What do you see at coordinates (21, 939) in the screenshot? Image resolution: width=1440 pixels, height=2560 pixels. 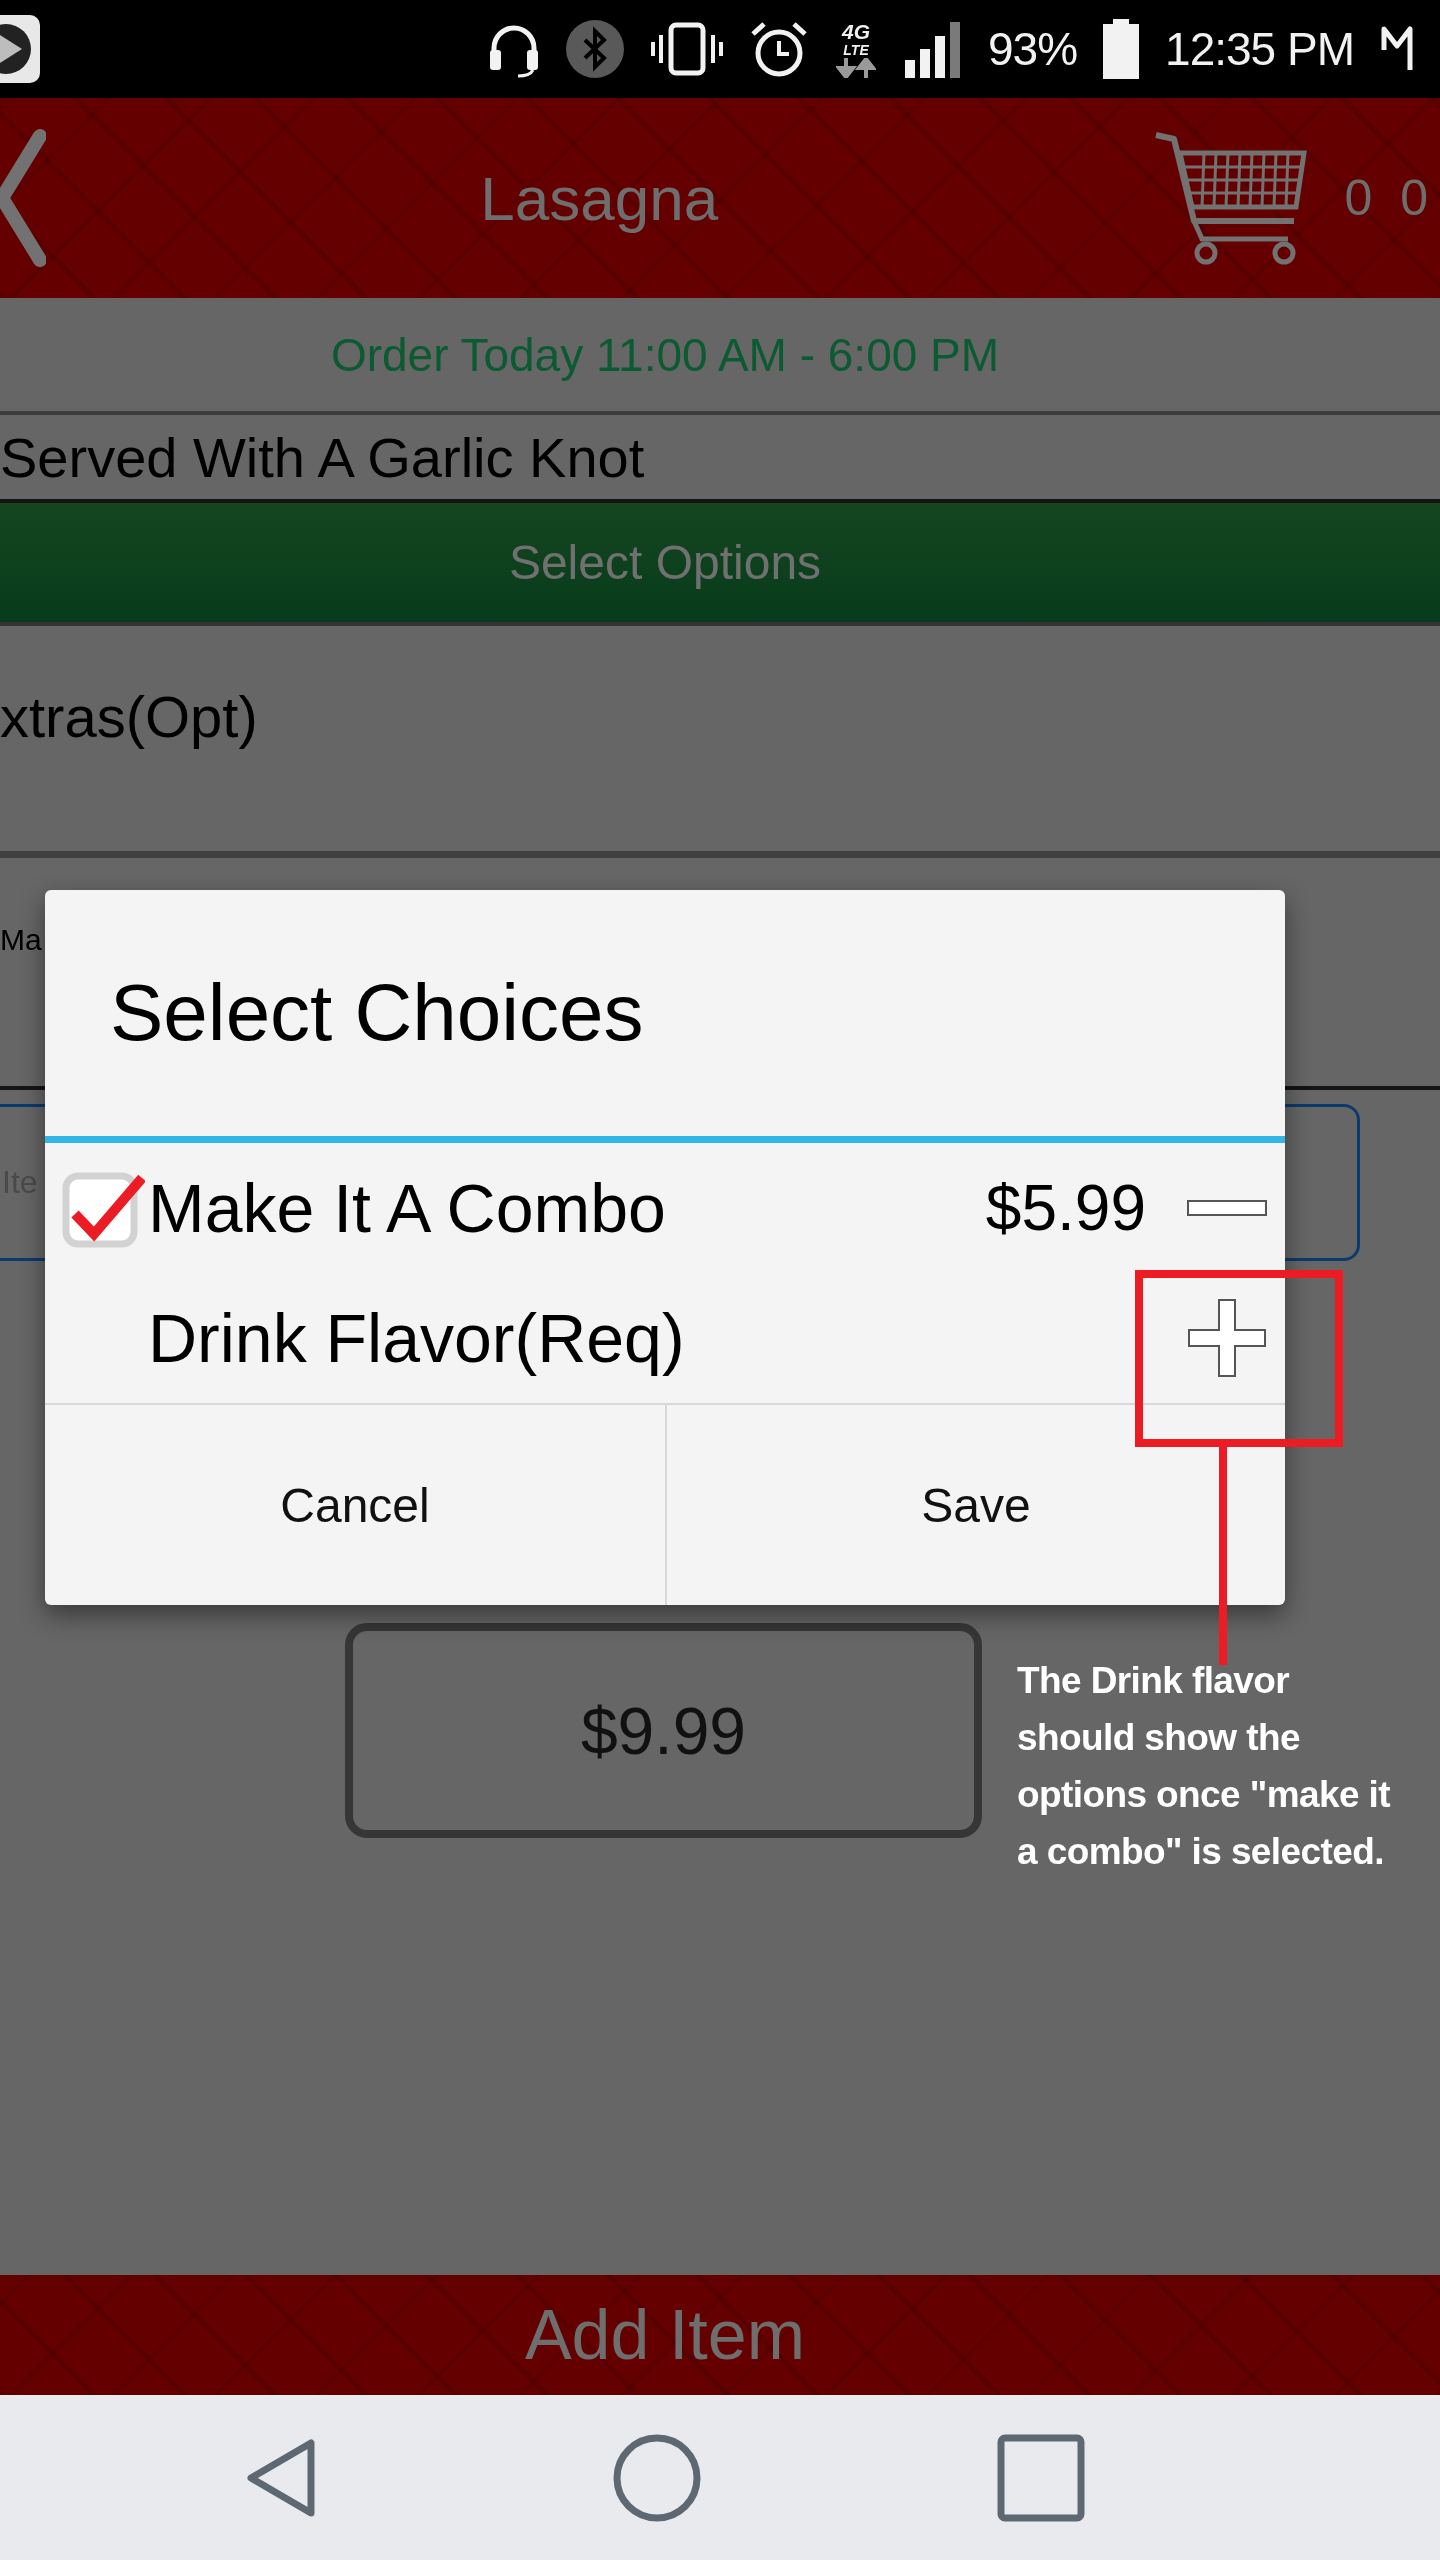 I see `option-group-label: Ma` at bounding box center [21, 939].